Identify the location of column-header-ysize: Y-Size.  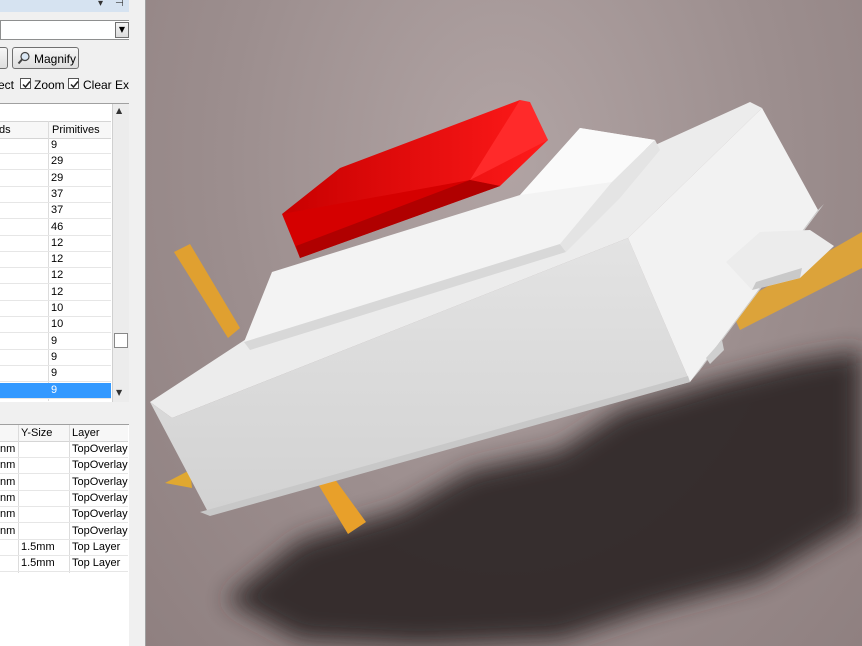
(36, 433).